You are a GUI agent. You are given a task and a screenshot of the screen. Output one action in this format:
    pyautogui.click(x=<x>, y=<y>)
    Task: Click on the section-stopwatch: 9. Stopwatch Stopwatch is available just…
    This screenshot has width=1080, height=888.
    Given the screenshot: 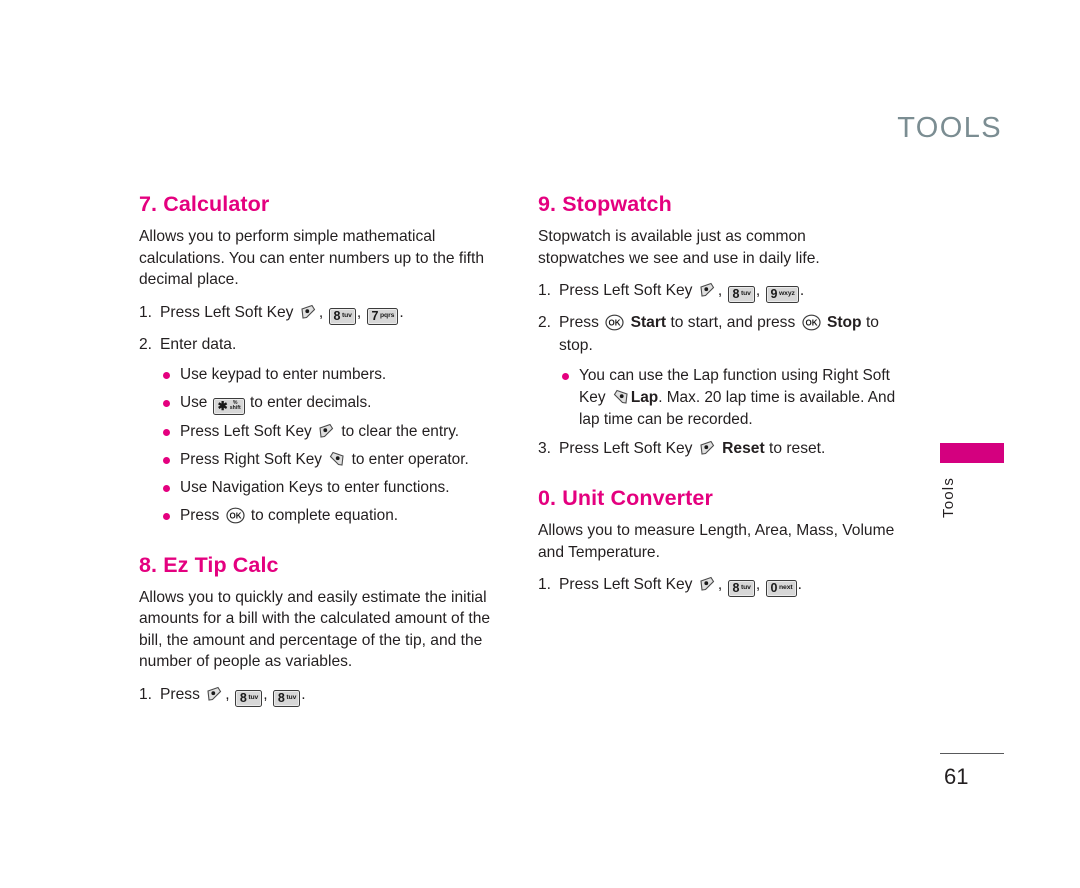 What is the action you would take?
    pyautogui.click(x=717, y=326)
    